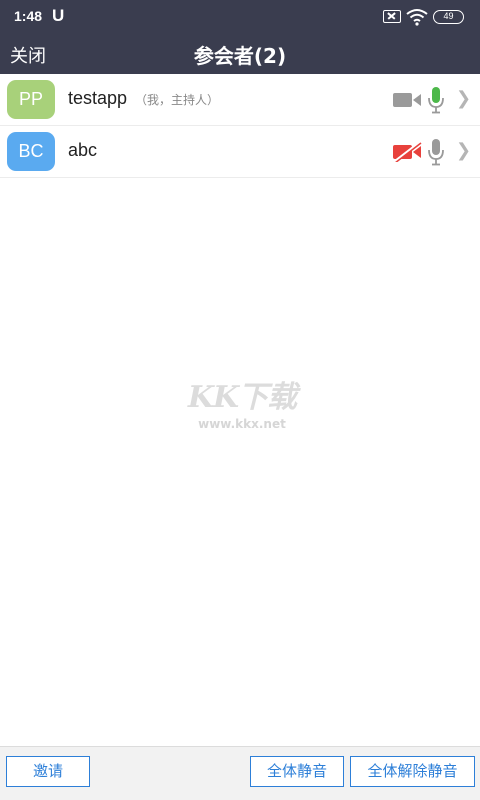 Image resolution: width=480 pixels, height=800 pixels. Describe the element at coordinates (297, 771) in the screenshot. I see `mute-all-button: 全体静音` at that location.